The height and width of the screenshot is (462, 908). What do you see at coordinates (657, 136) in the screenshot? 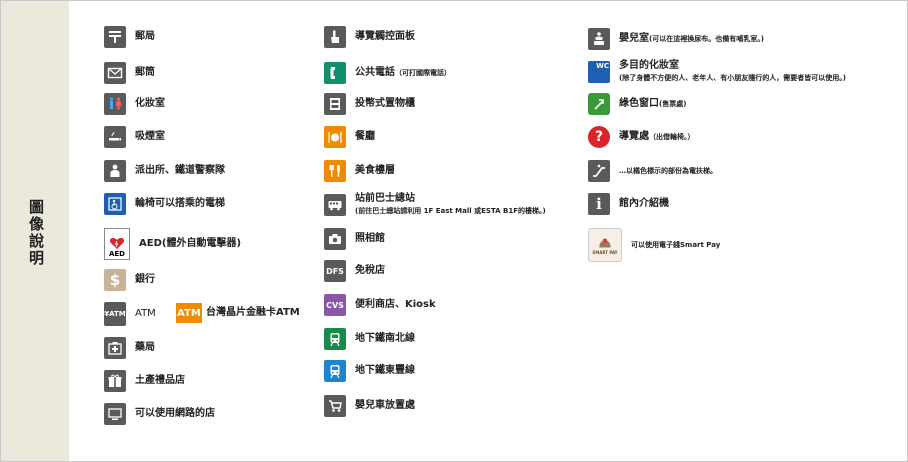
I see `legend-label: 導覽處（出借輪椅。）` at bounding box center [657, 136].